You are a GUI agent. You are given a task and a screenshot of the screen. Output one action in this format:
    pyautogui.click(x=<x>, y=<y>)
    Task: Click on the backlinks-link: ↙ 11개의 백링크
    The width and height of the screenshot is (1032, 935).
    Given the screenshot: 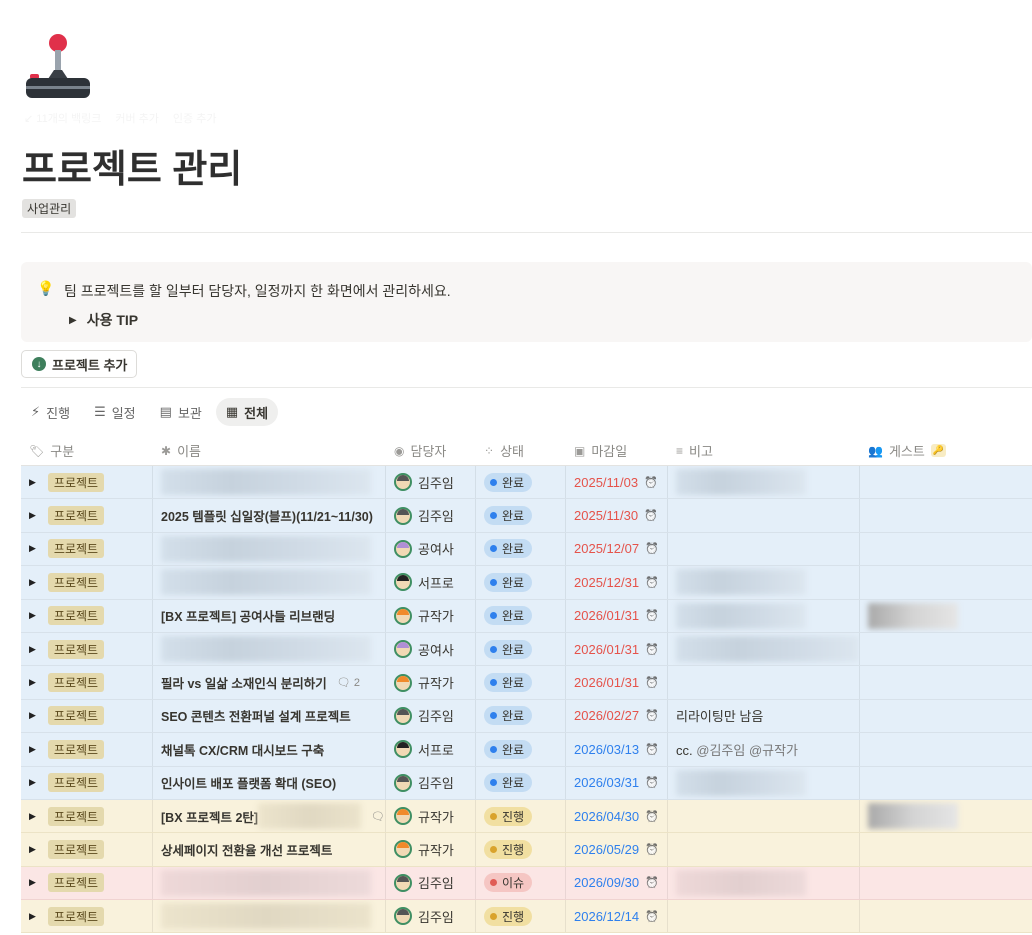 What is the action you would take?
    pyautogui.click(x=62, y=118)
    